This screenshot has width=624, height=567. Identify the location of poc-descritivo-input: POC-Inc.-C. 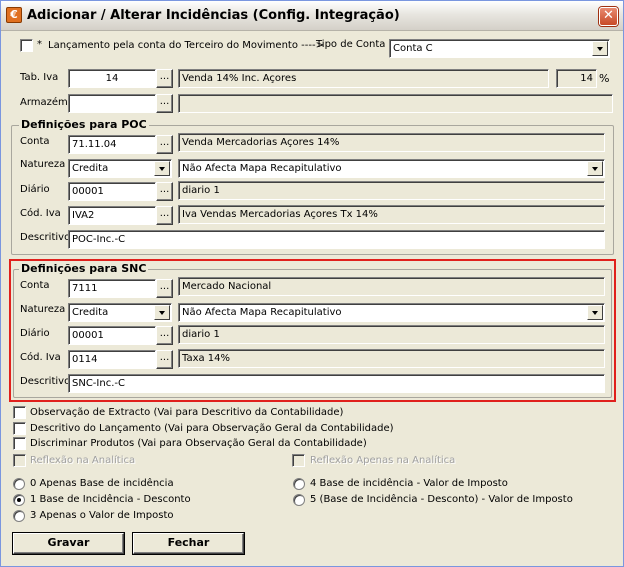
(336, 239).